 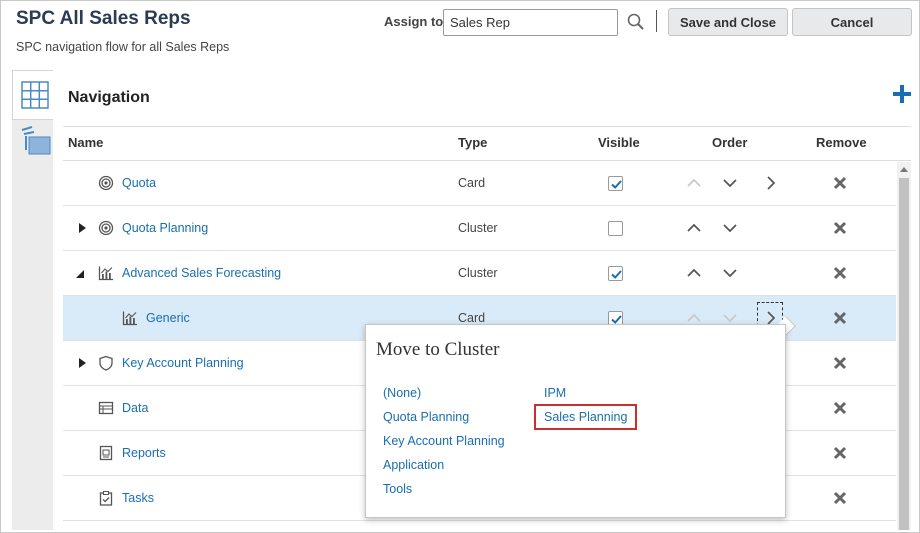 I want to click on cards-stack-icon, so click(x=36, y=141).